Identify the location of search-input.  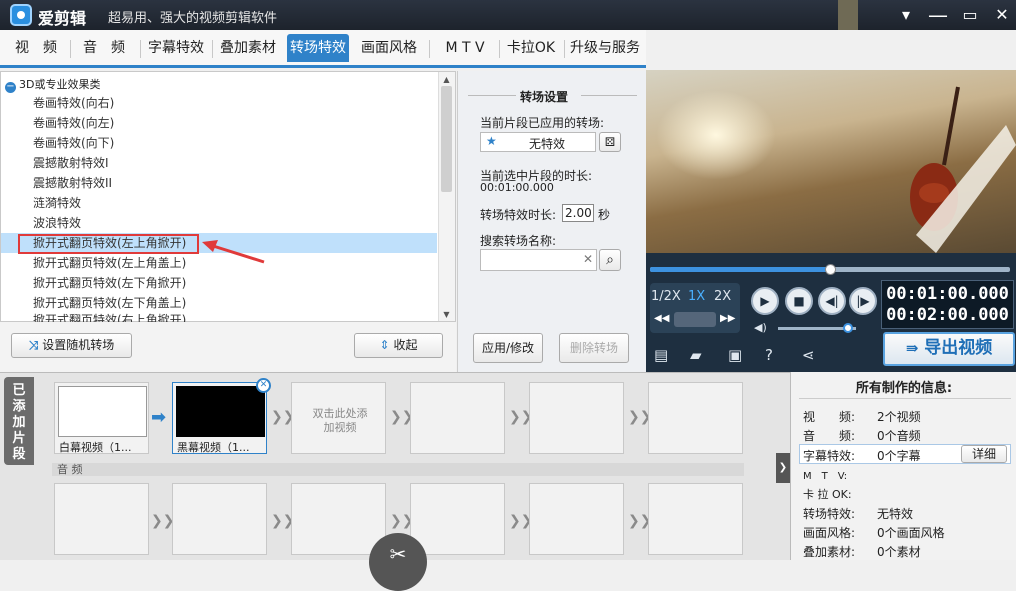
(538, 260).